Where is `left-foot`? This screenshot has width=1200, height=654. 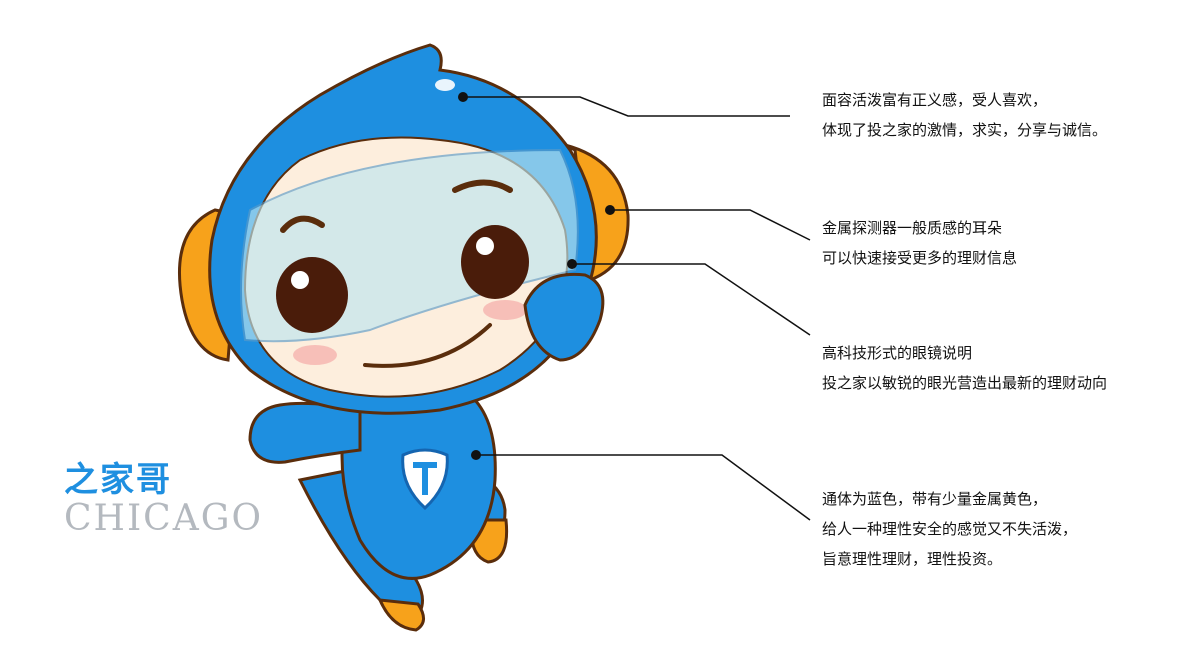 left-foot is located at coordinates (401, 615).